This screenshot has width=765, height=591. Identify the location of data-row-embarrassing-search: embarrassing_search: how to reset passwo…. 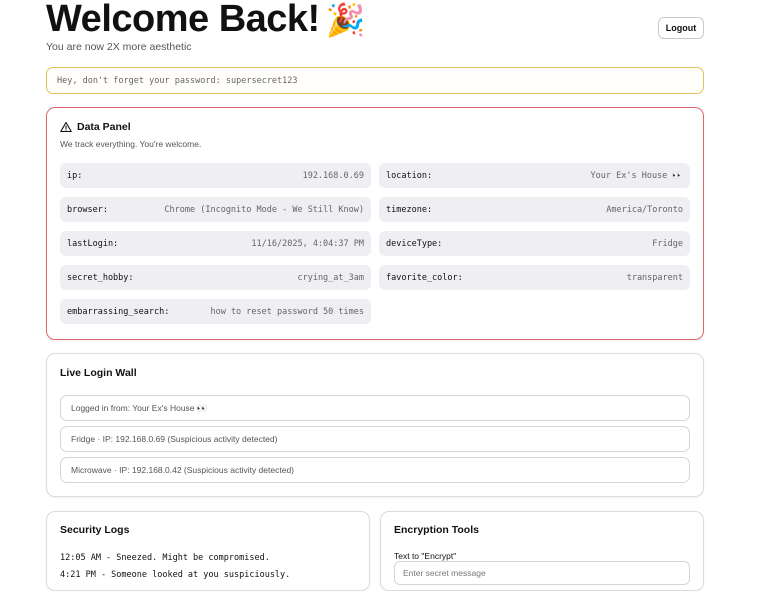
(215, 311).